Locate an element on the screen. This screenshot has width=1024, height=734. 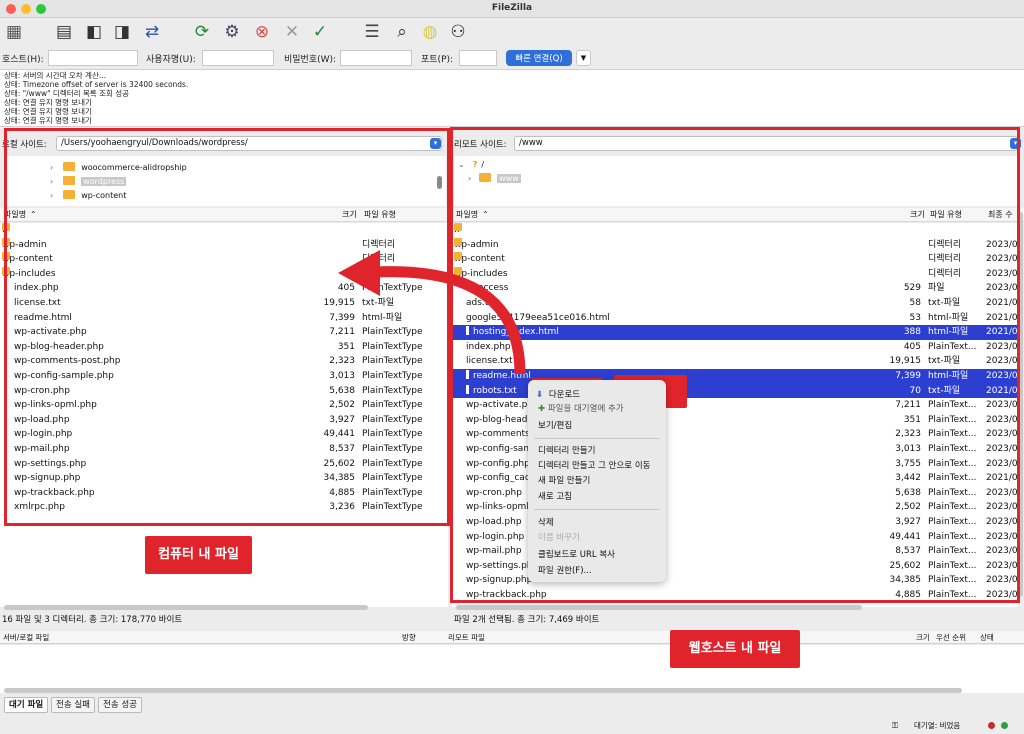
annotation-arrows is located at coordinates (476, 321).